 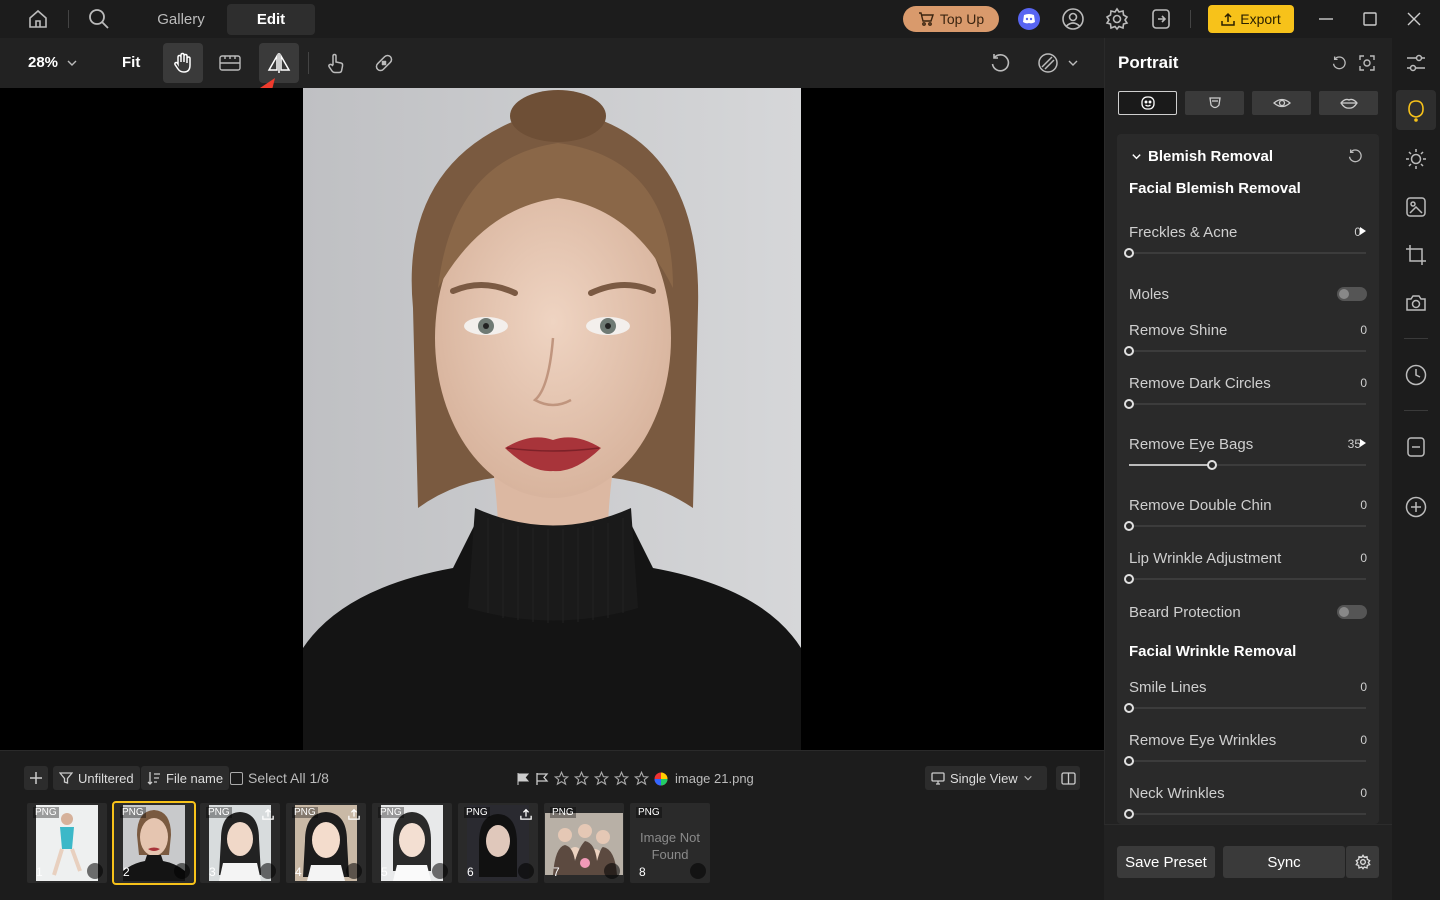 I want to click on select-all-checkbox: Select All 1/8, so click(x=279, y=778).